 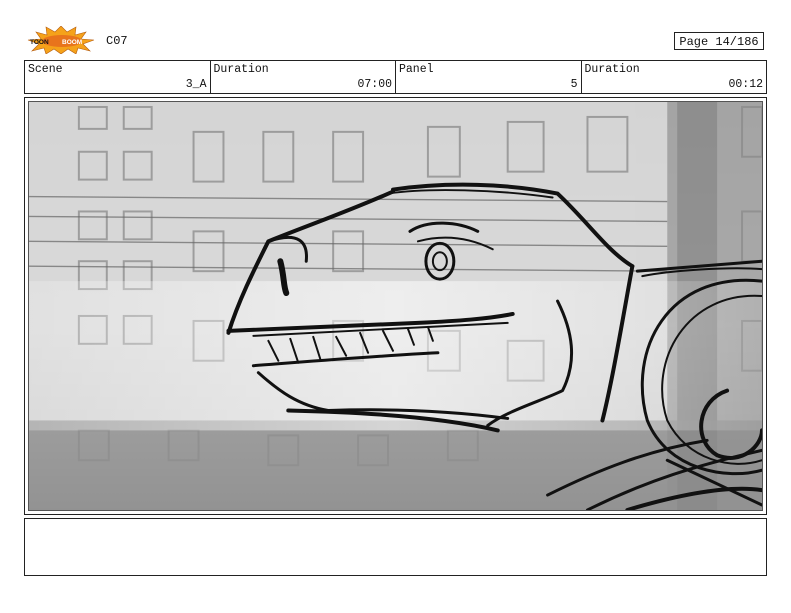 I want to click on toon-boom-logo: TOON BOOM, so click(x=61, y=40).